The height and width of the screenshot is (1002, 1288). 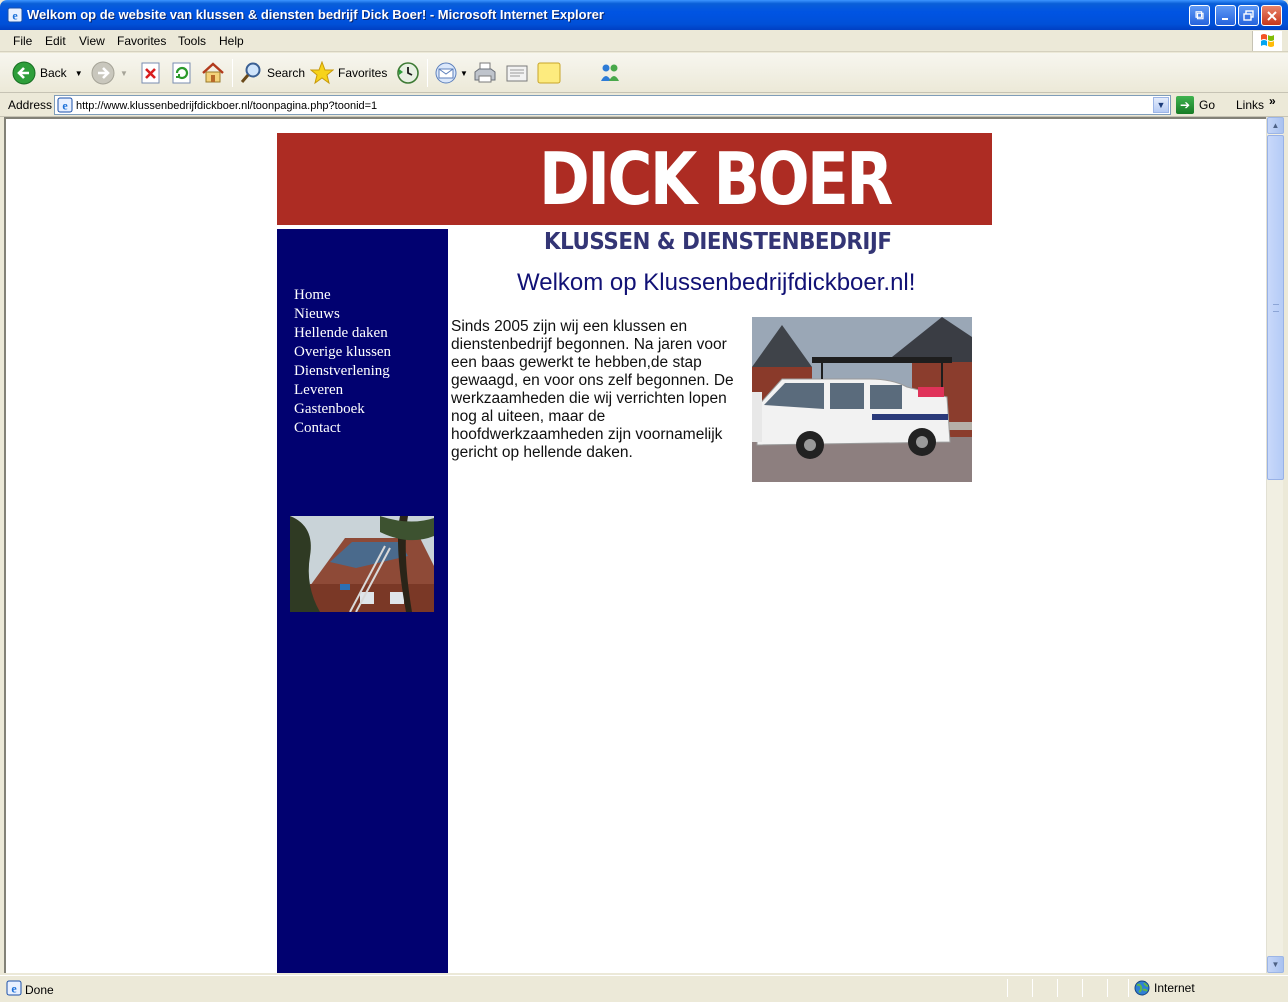 What do you see at coordinates (342, 352) in the screenshot?
I see `nav-overige-klussen: Overige klussen` at bounding box center [342, 352].